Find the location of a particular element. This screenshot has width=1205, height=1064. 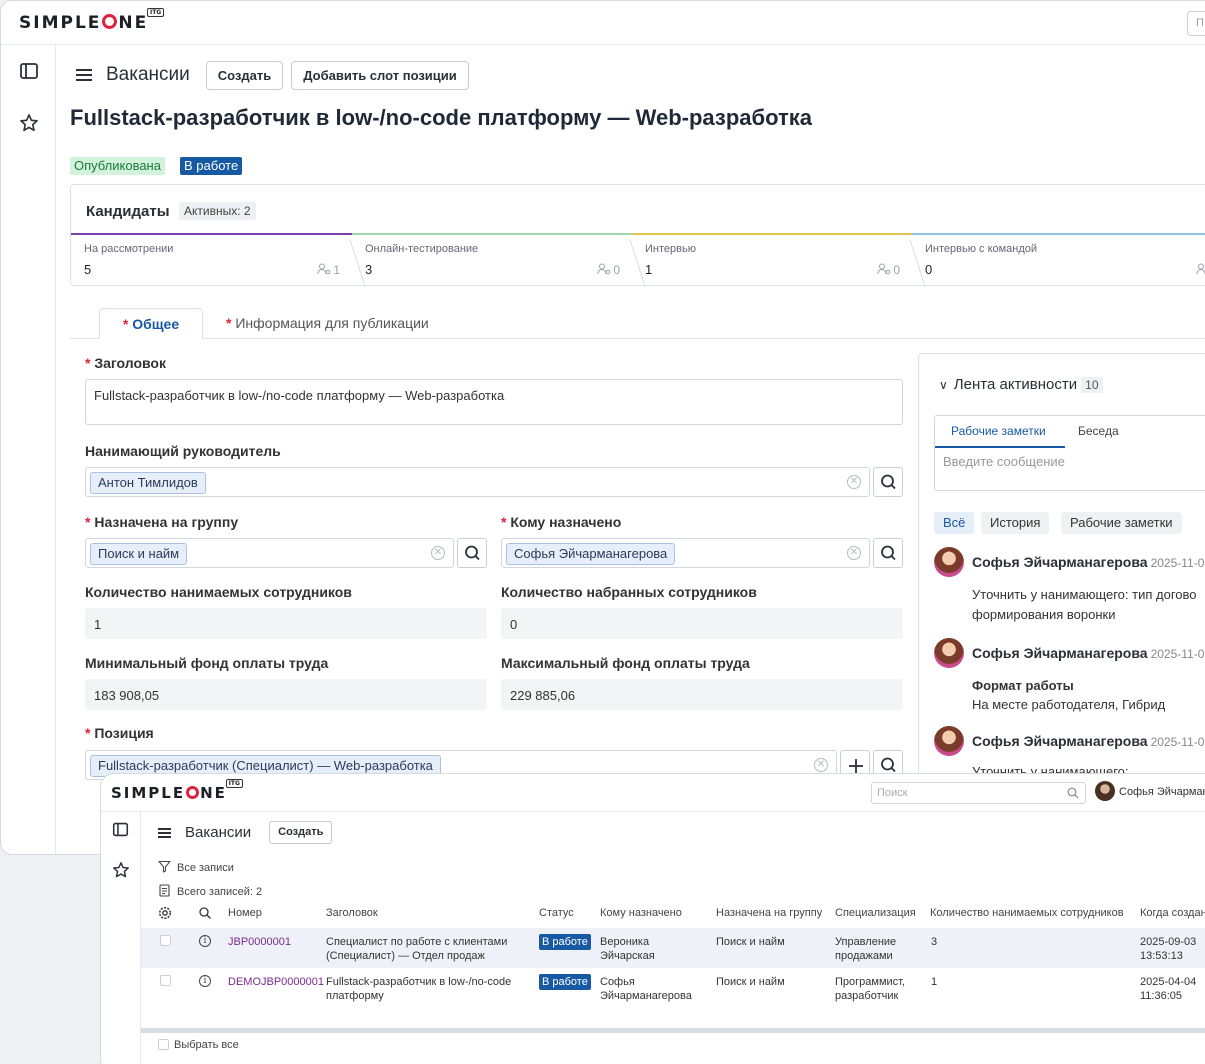

group-chip: Поиск и найм is located at coordinates (139, 554).